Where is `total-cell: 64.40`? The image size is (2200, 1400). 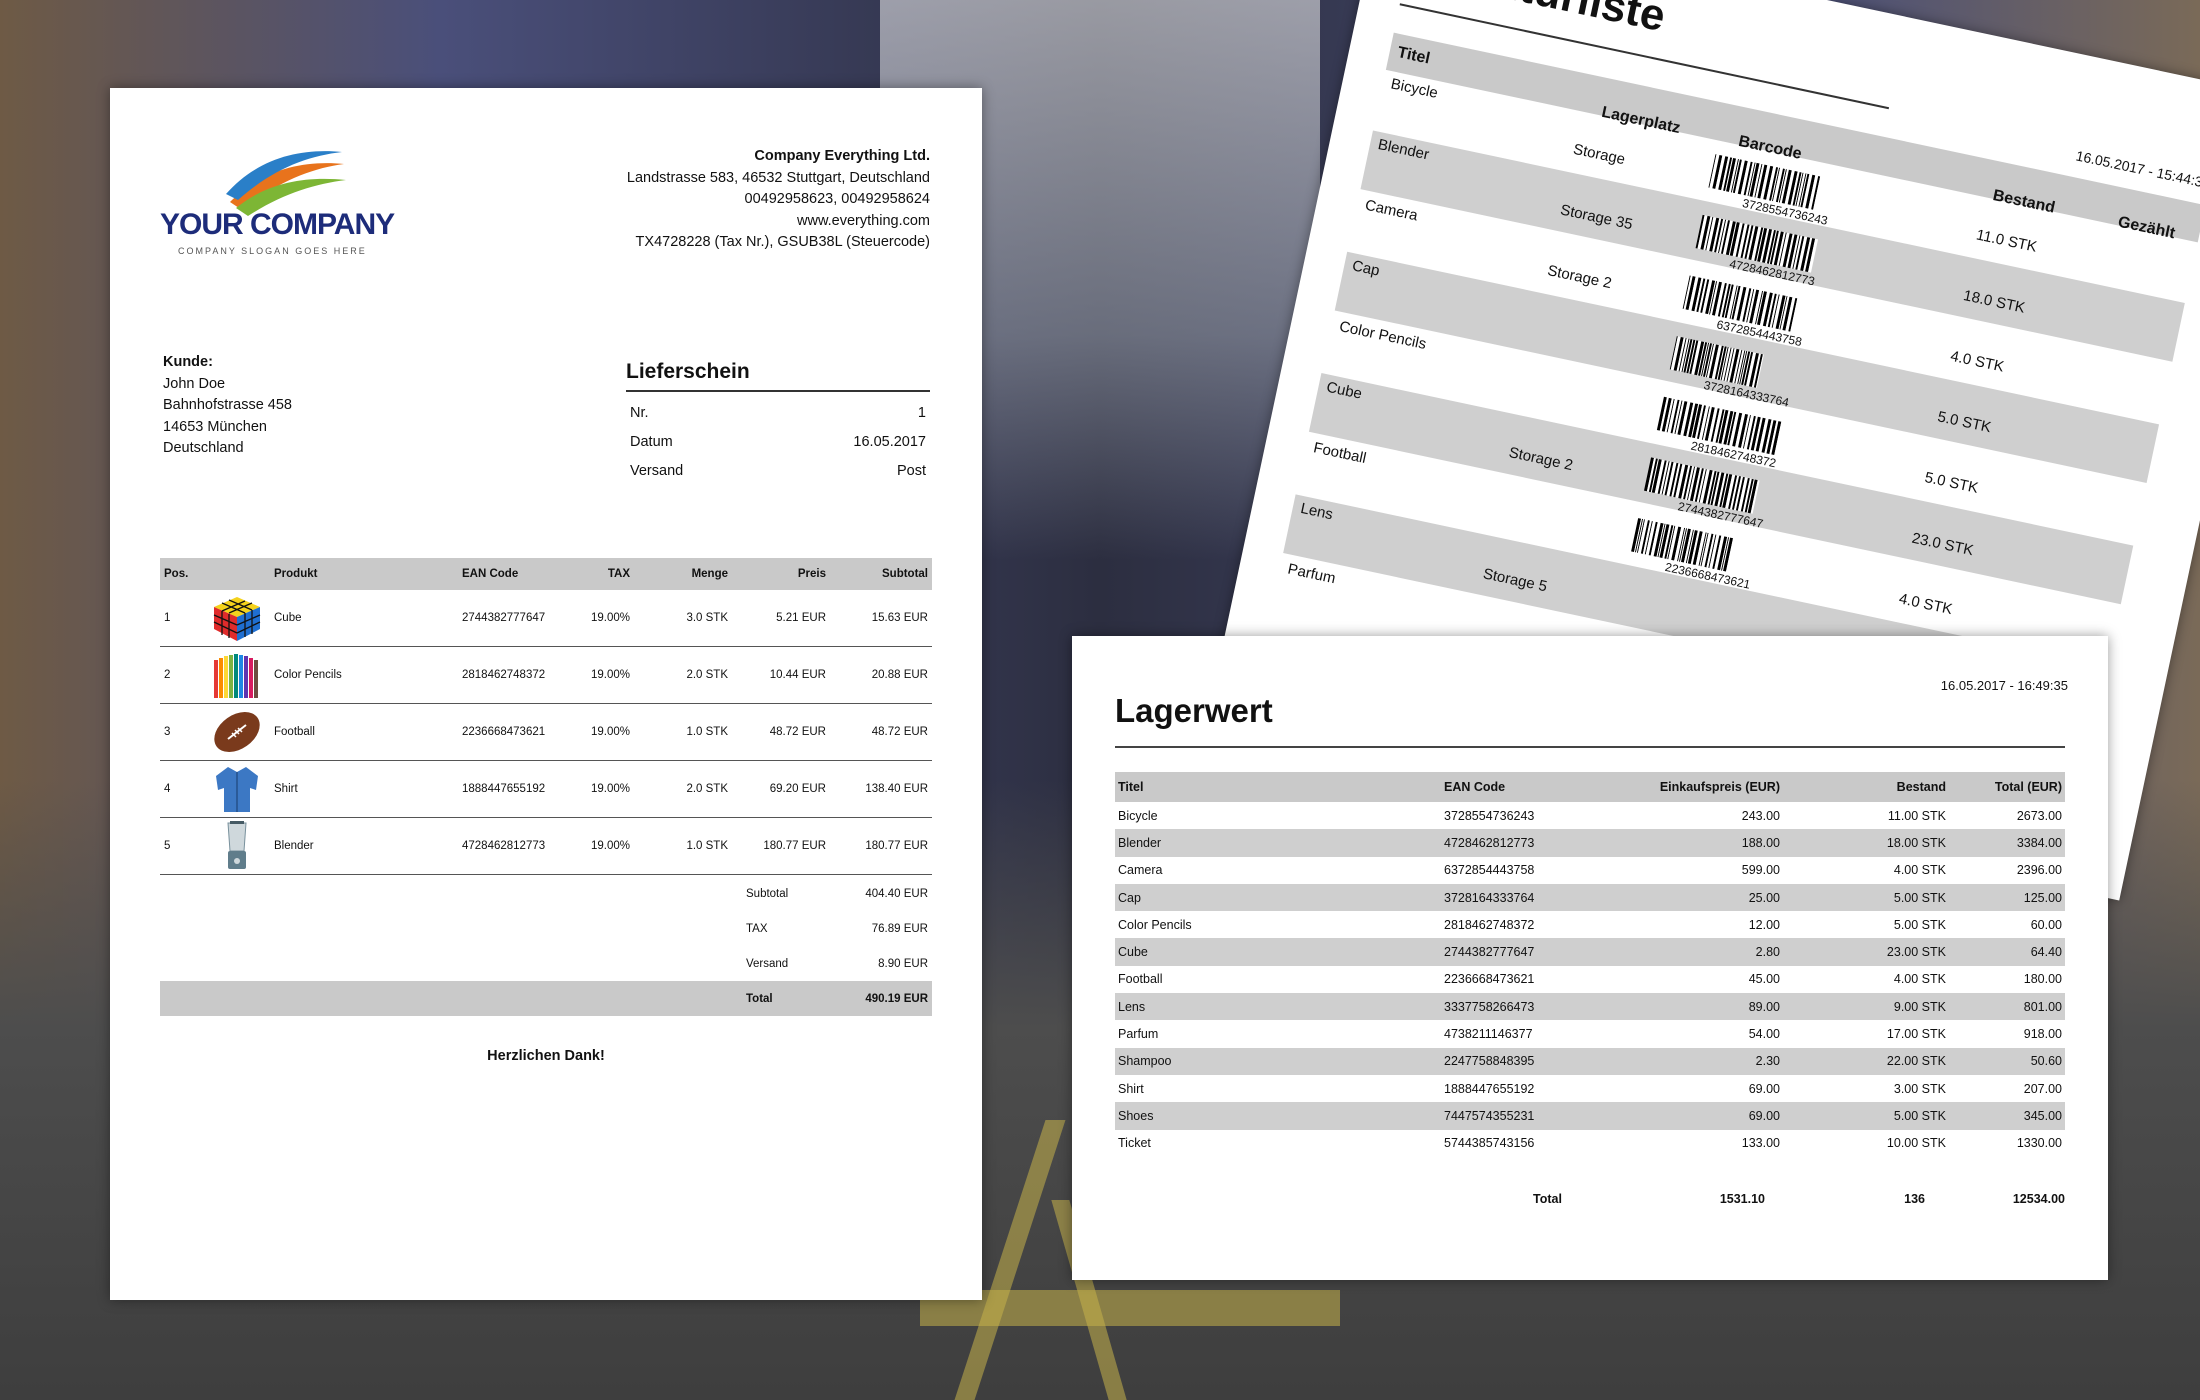 total-cell: 64.40 is located at coordinates (2007, 952).